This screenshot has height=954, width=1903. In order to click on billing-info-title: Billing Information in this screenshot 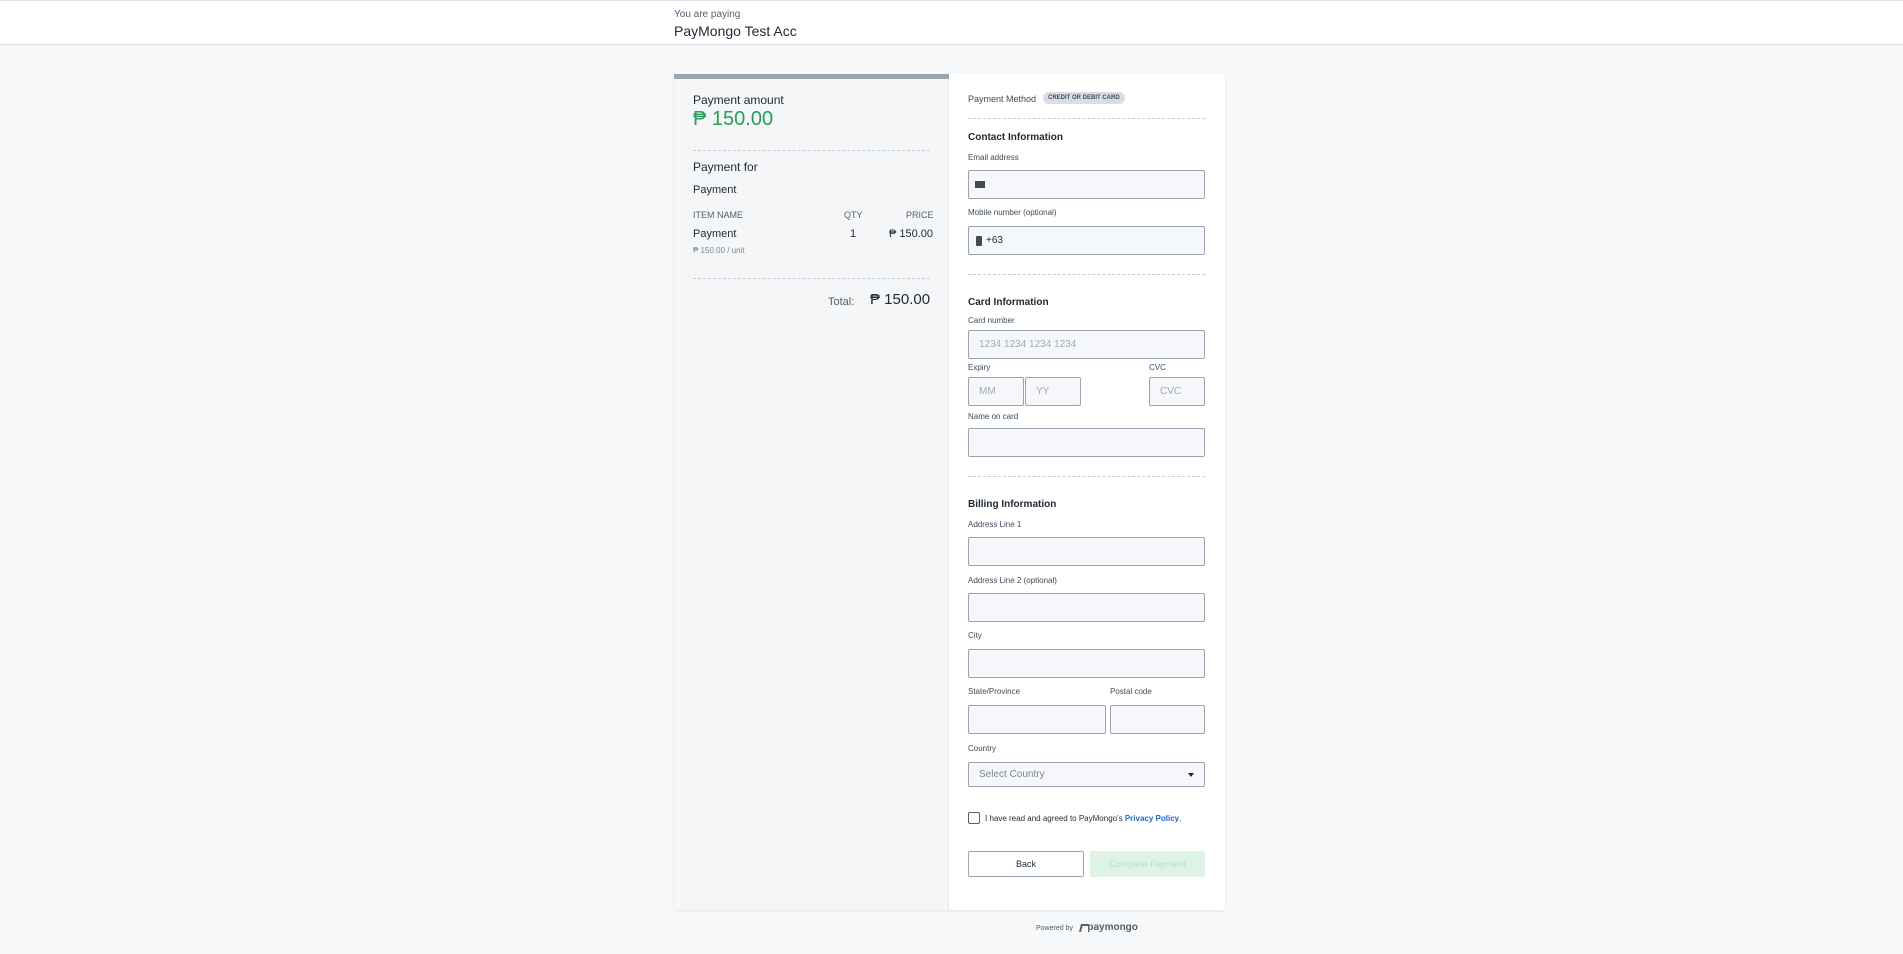, I will do `click(1012, 504)`.